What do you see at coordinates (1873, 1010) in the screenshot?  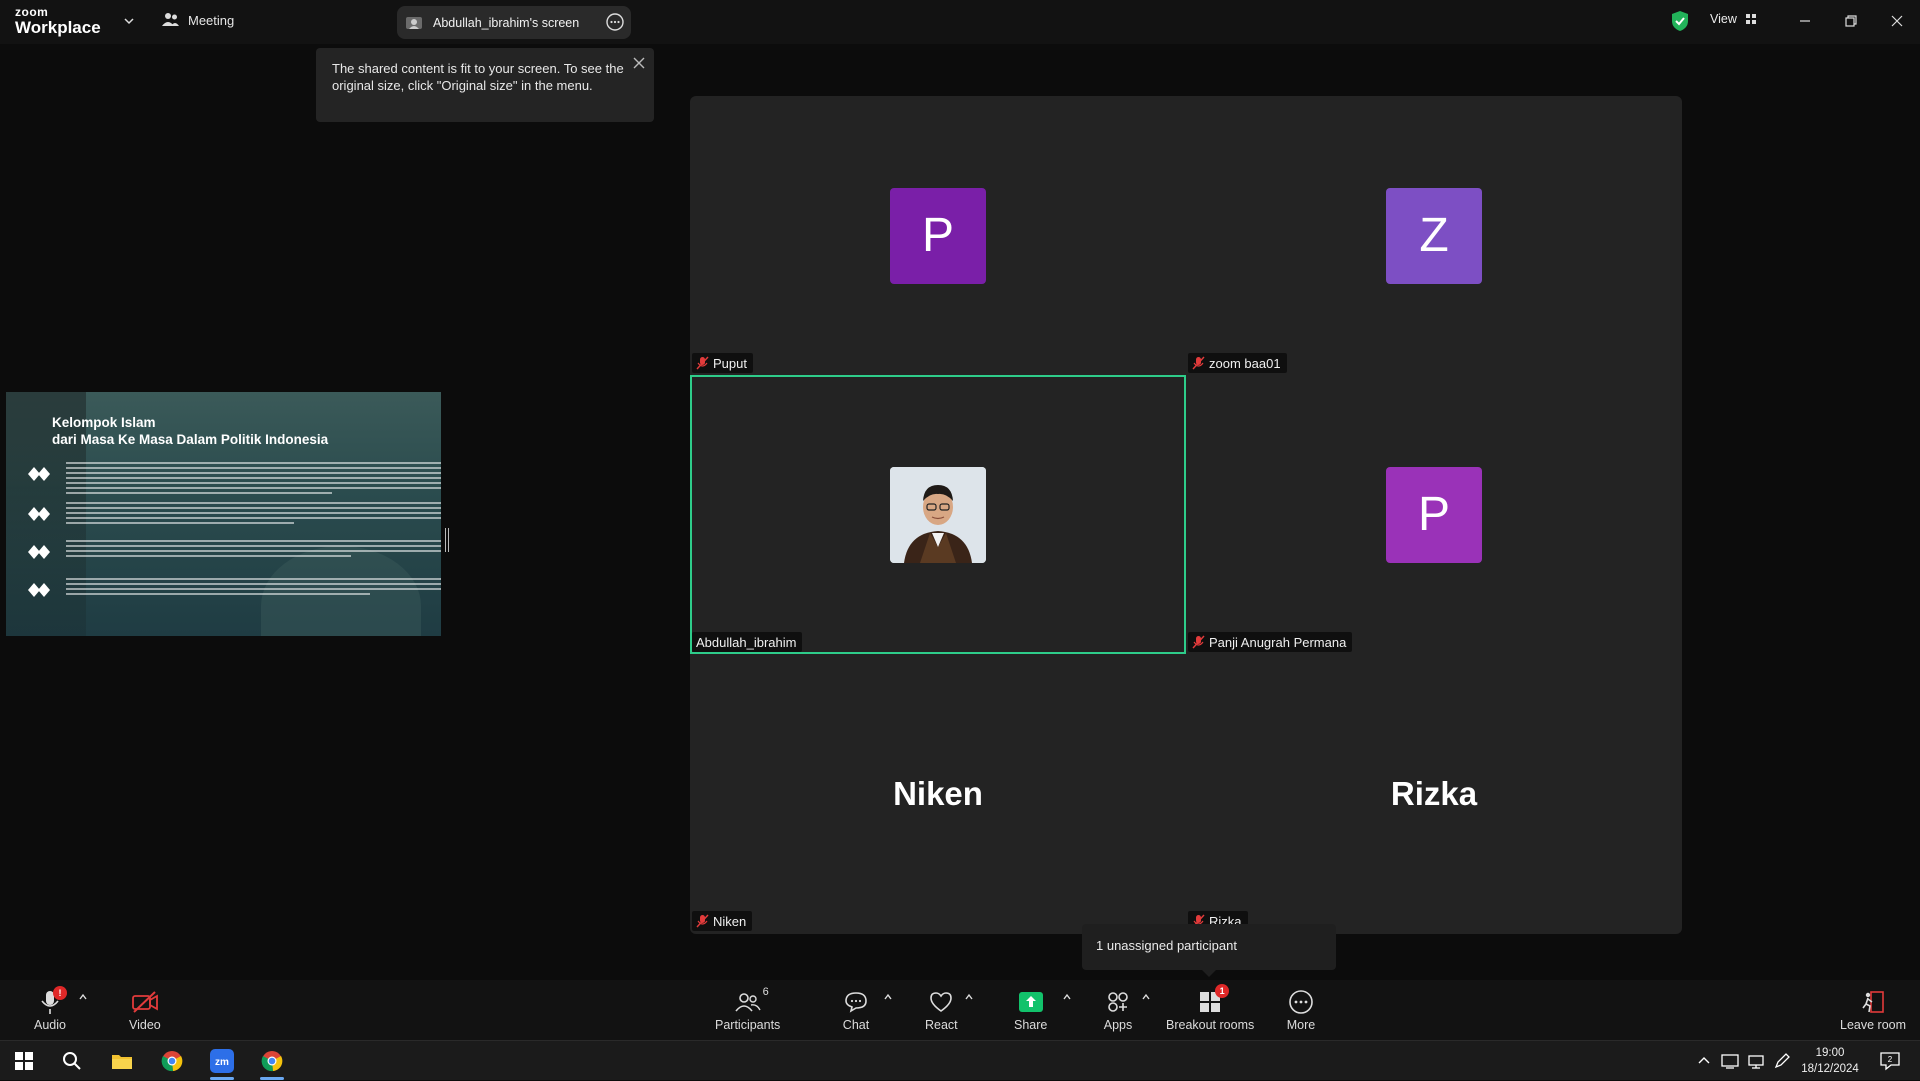 I see `leave-room-button: Leave room` at bounding box center [1873, 1010].